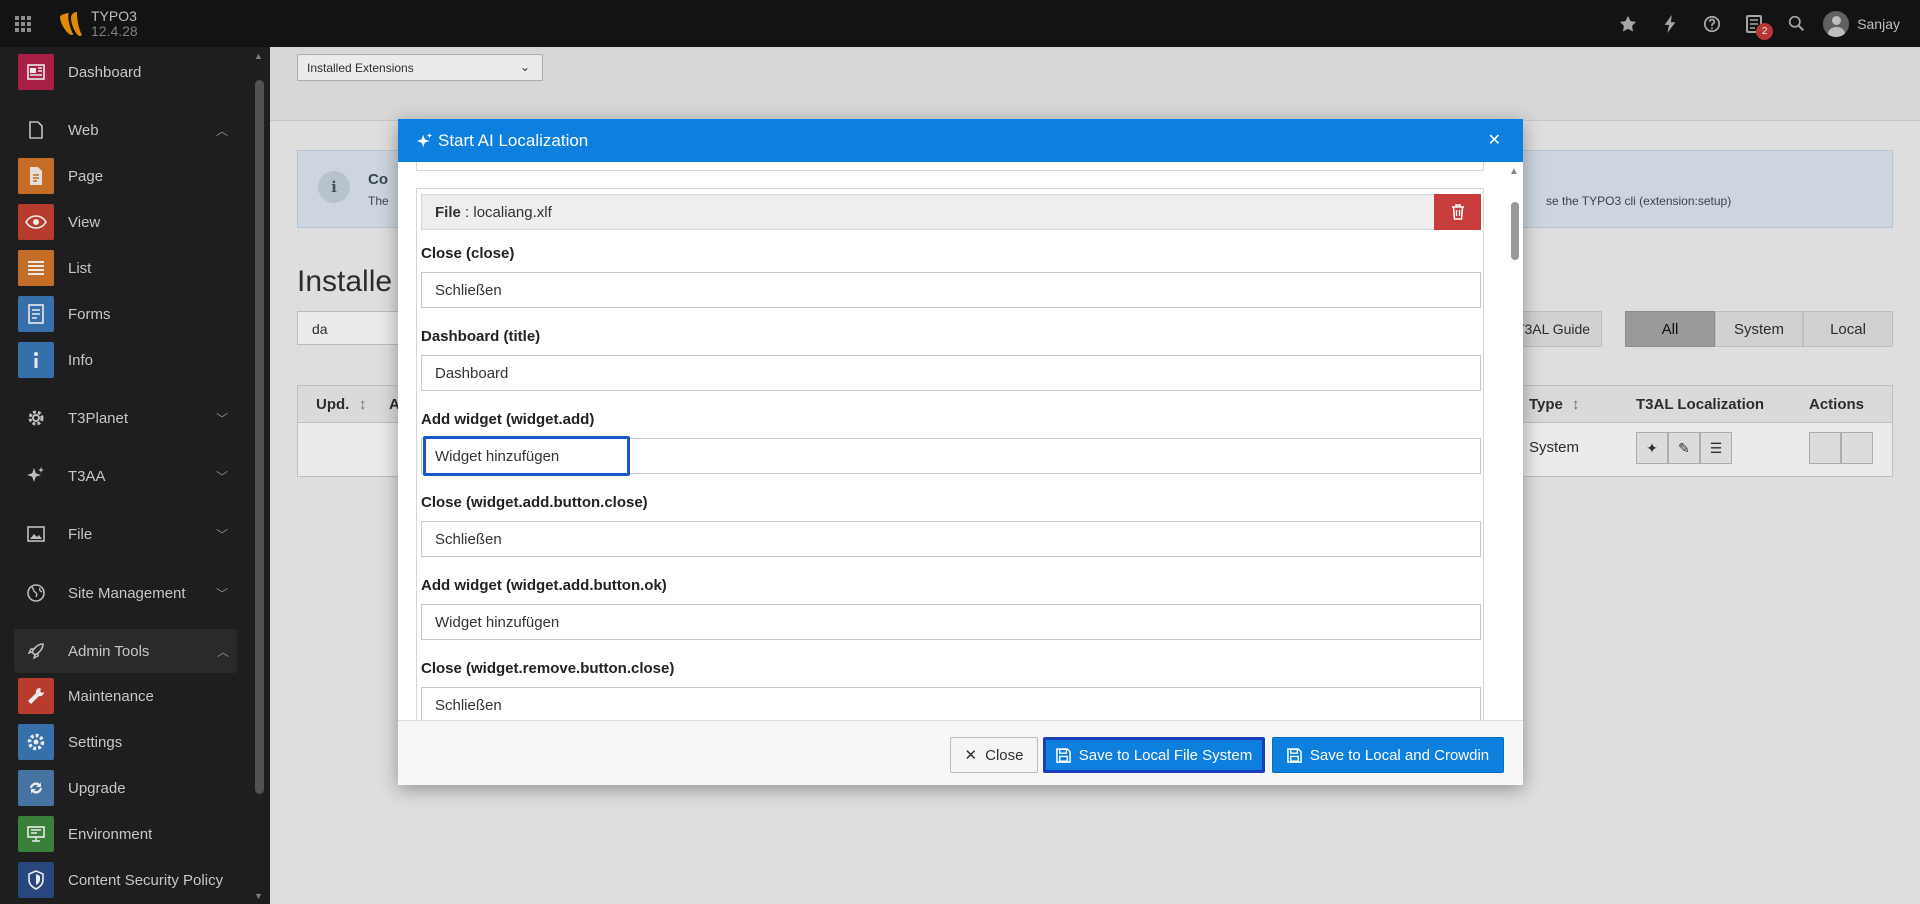  Describe the element at coordinates (425, 141) in the screenshot. I see `sparkle-icon` at that location.